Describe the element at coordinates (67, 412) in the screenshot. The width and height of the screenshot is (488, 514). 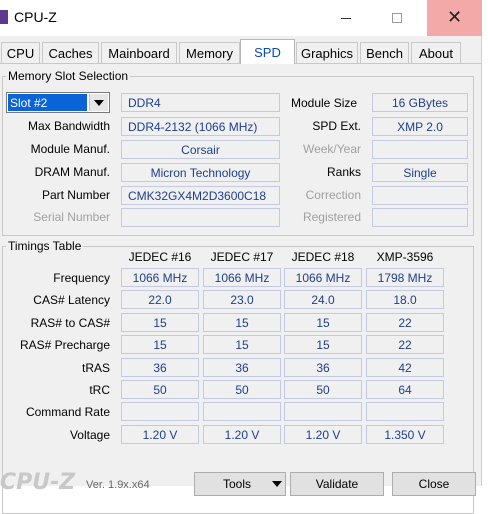
I see `timing-row-label: Command Rate` at that location.